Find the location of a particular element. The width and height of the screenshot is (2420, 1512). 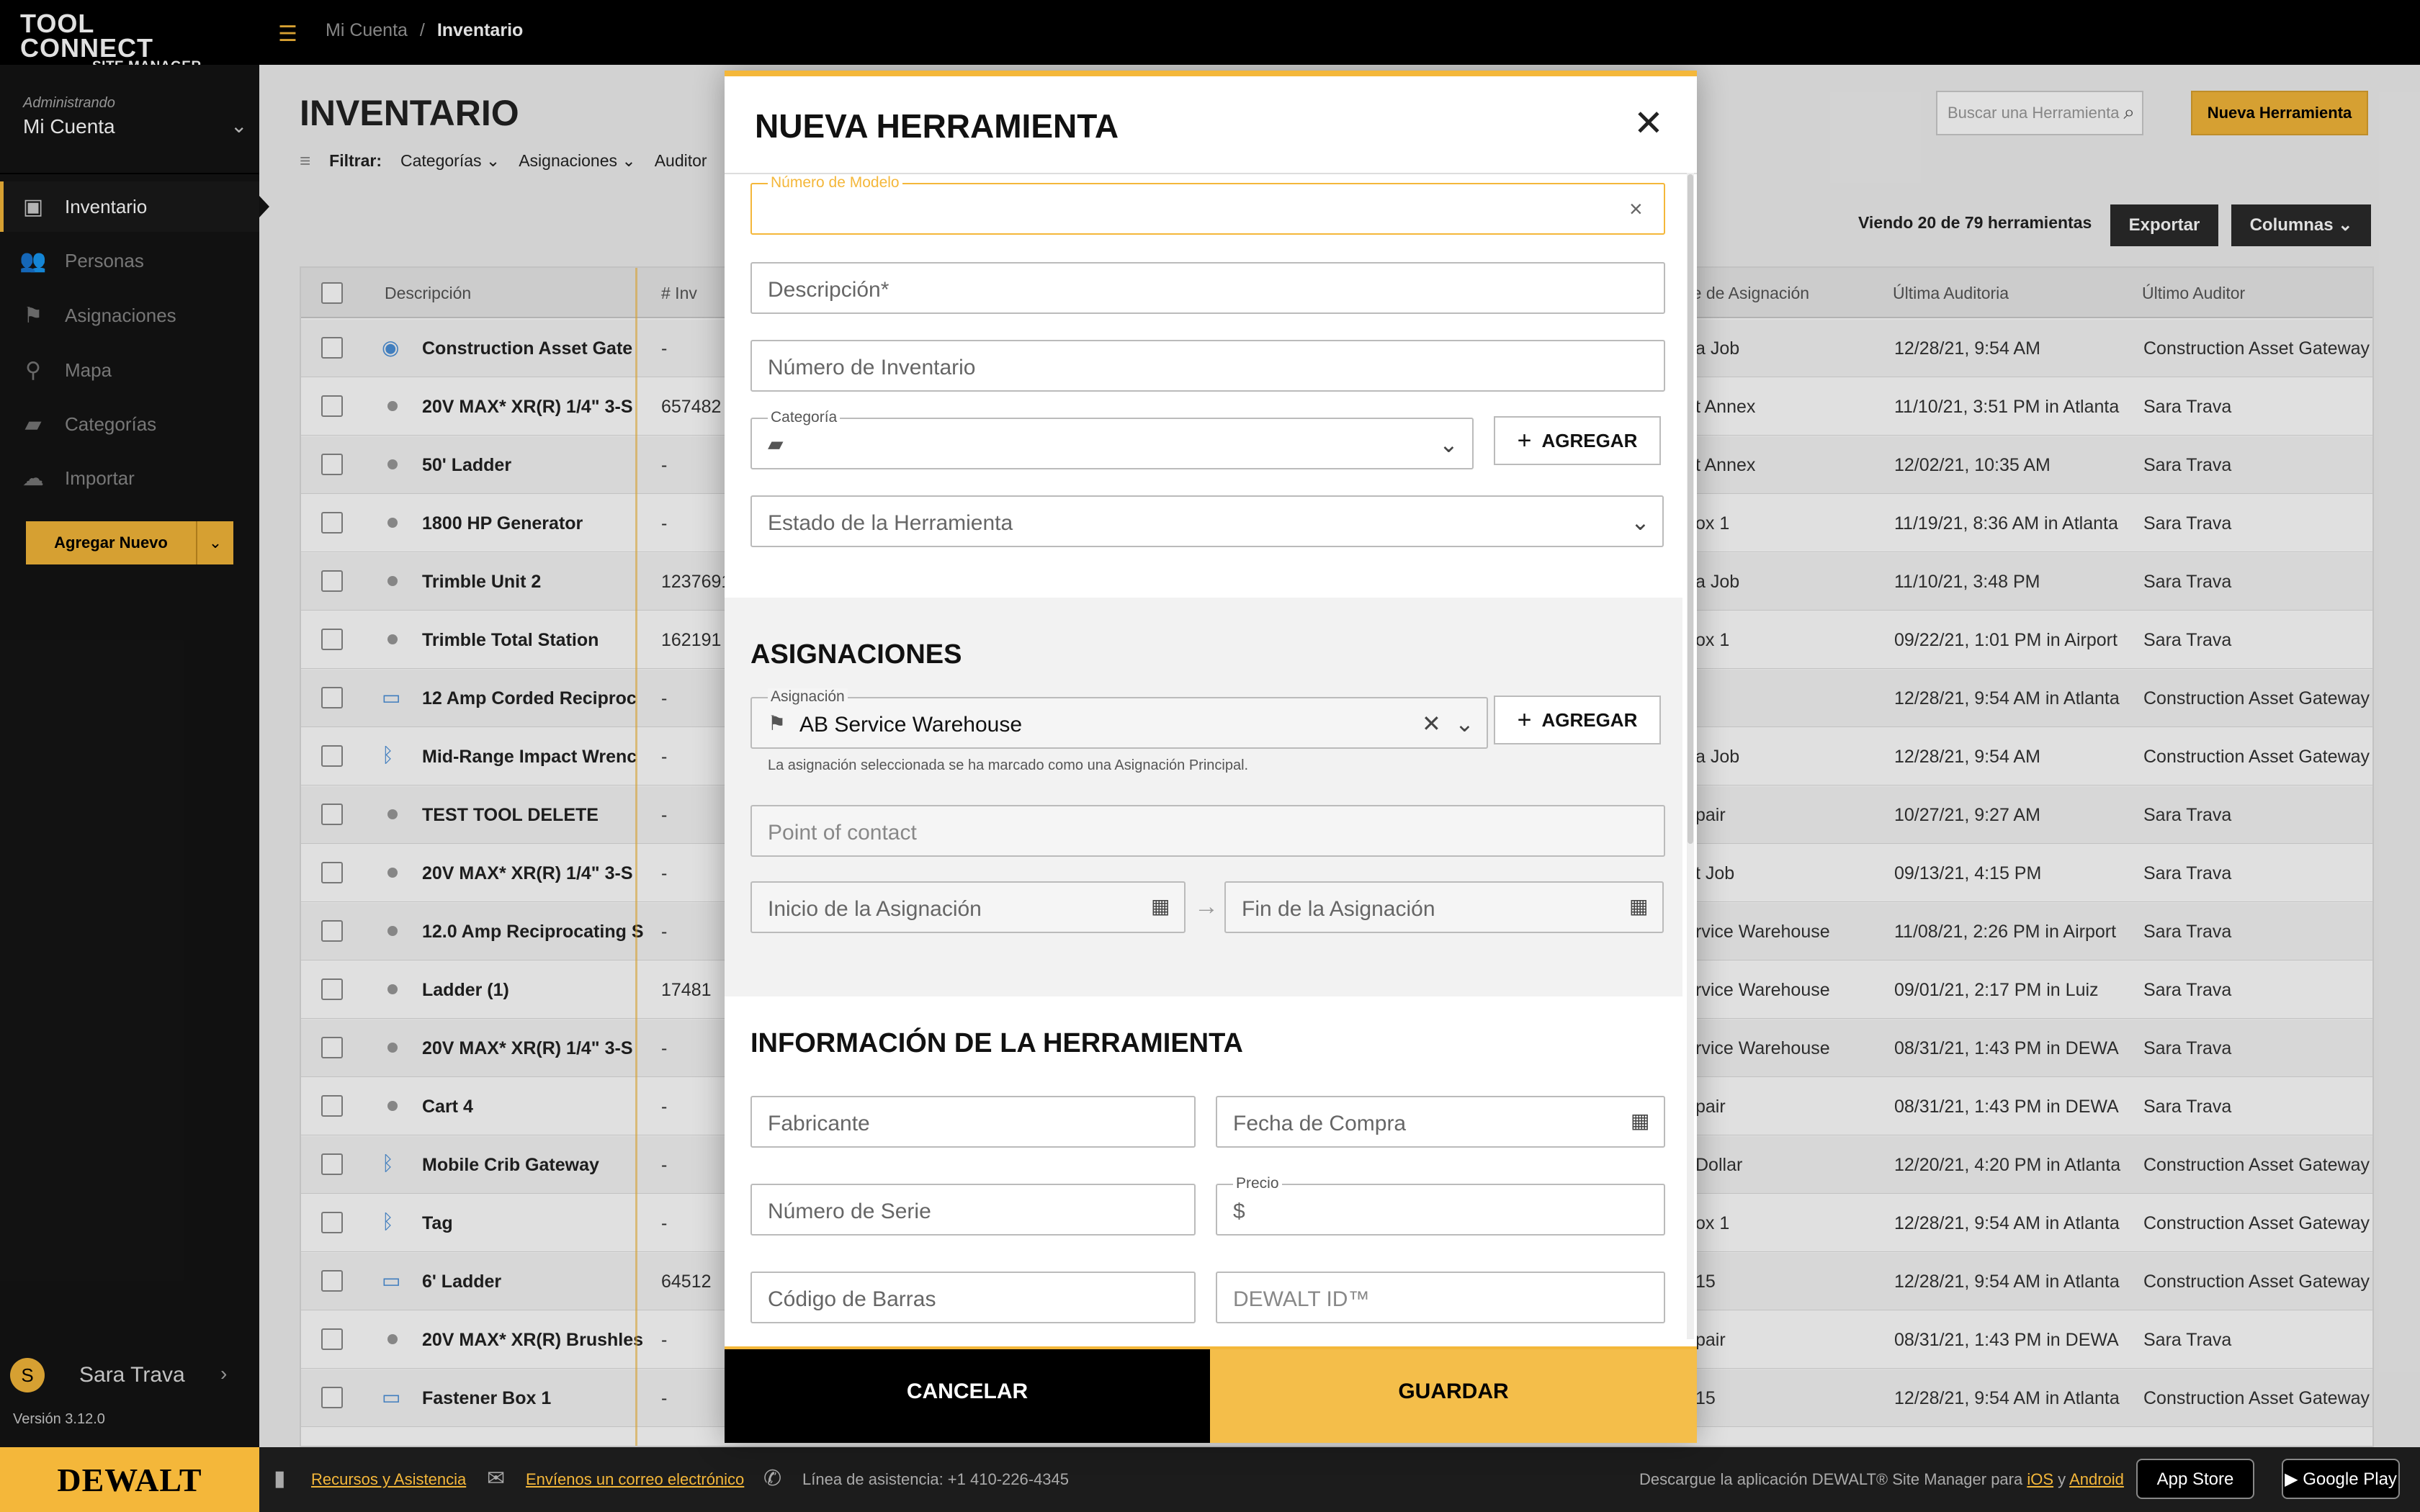

modal-accent-stripe is located at coordinates (1211, 73).